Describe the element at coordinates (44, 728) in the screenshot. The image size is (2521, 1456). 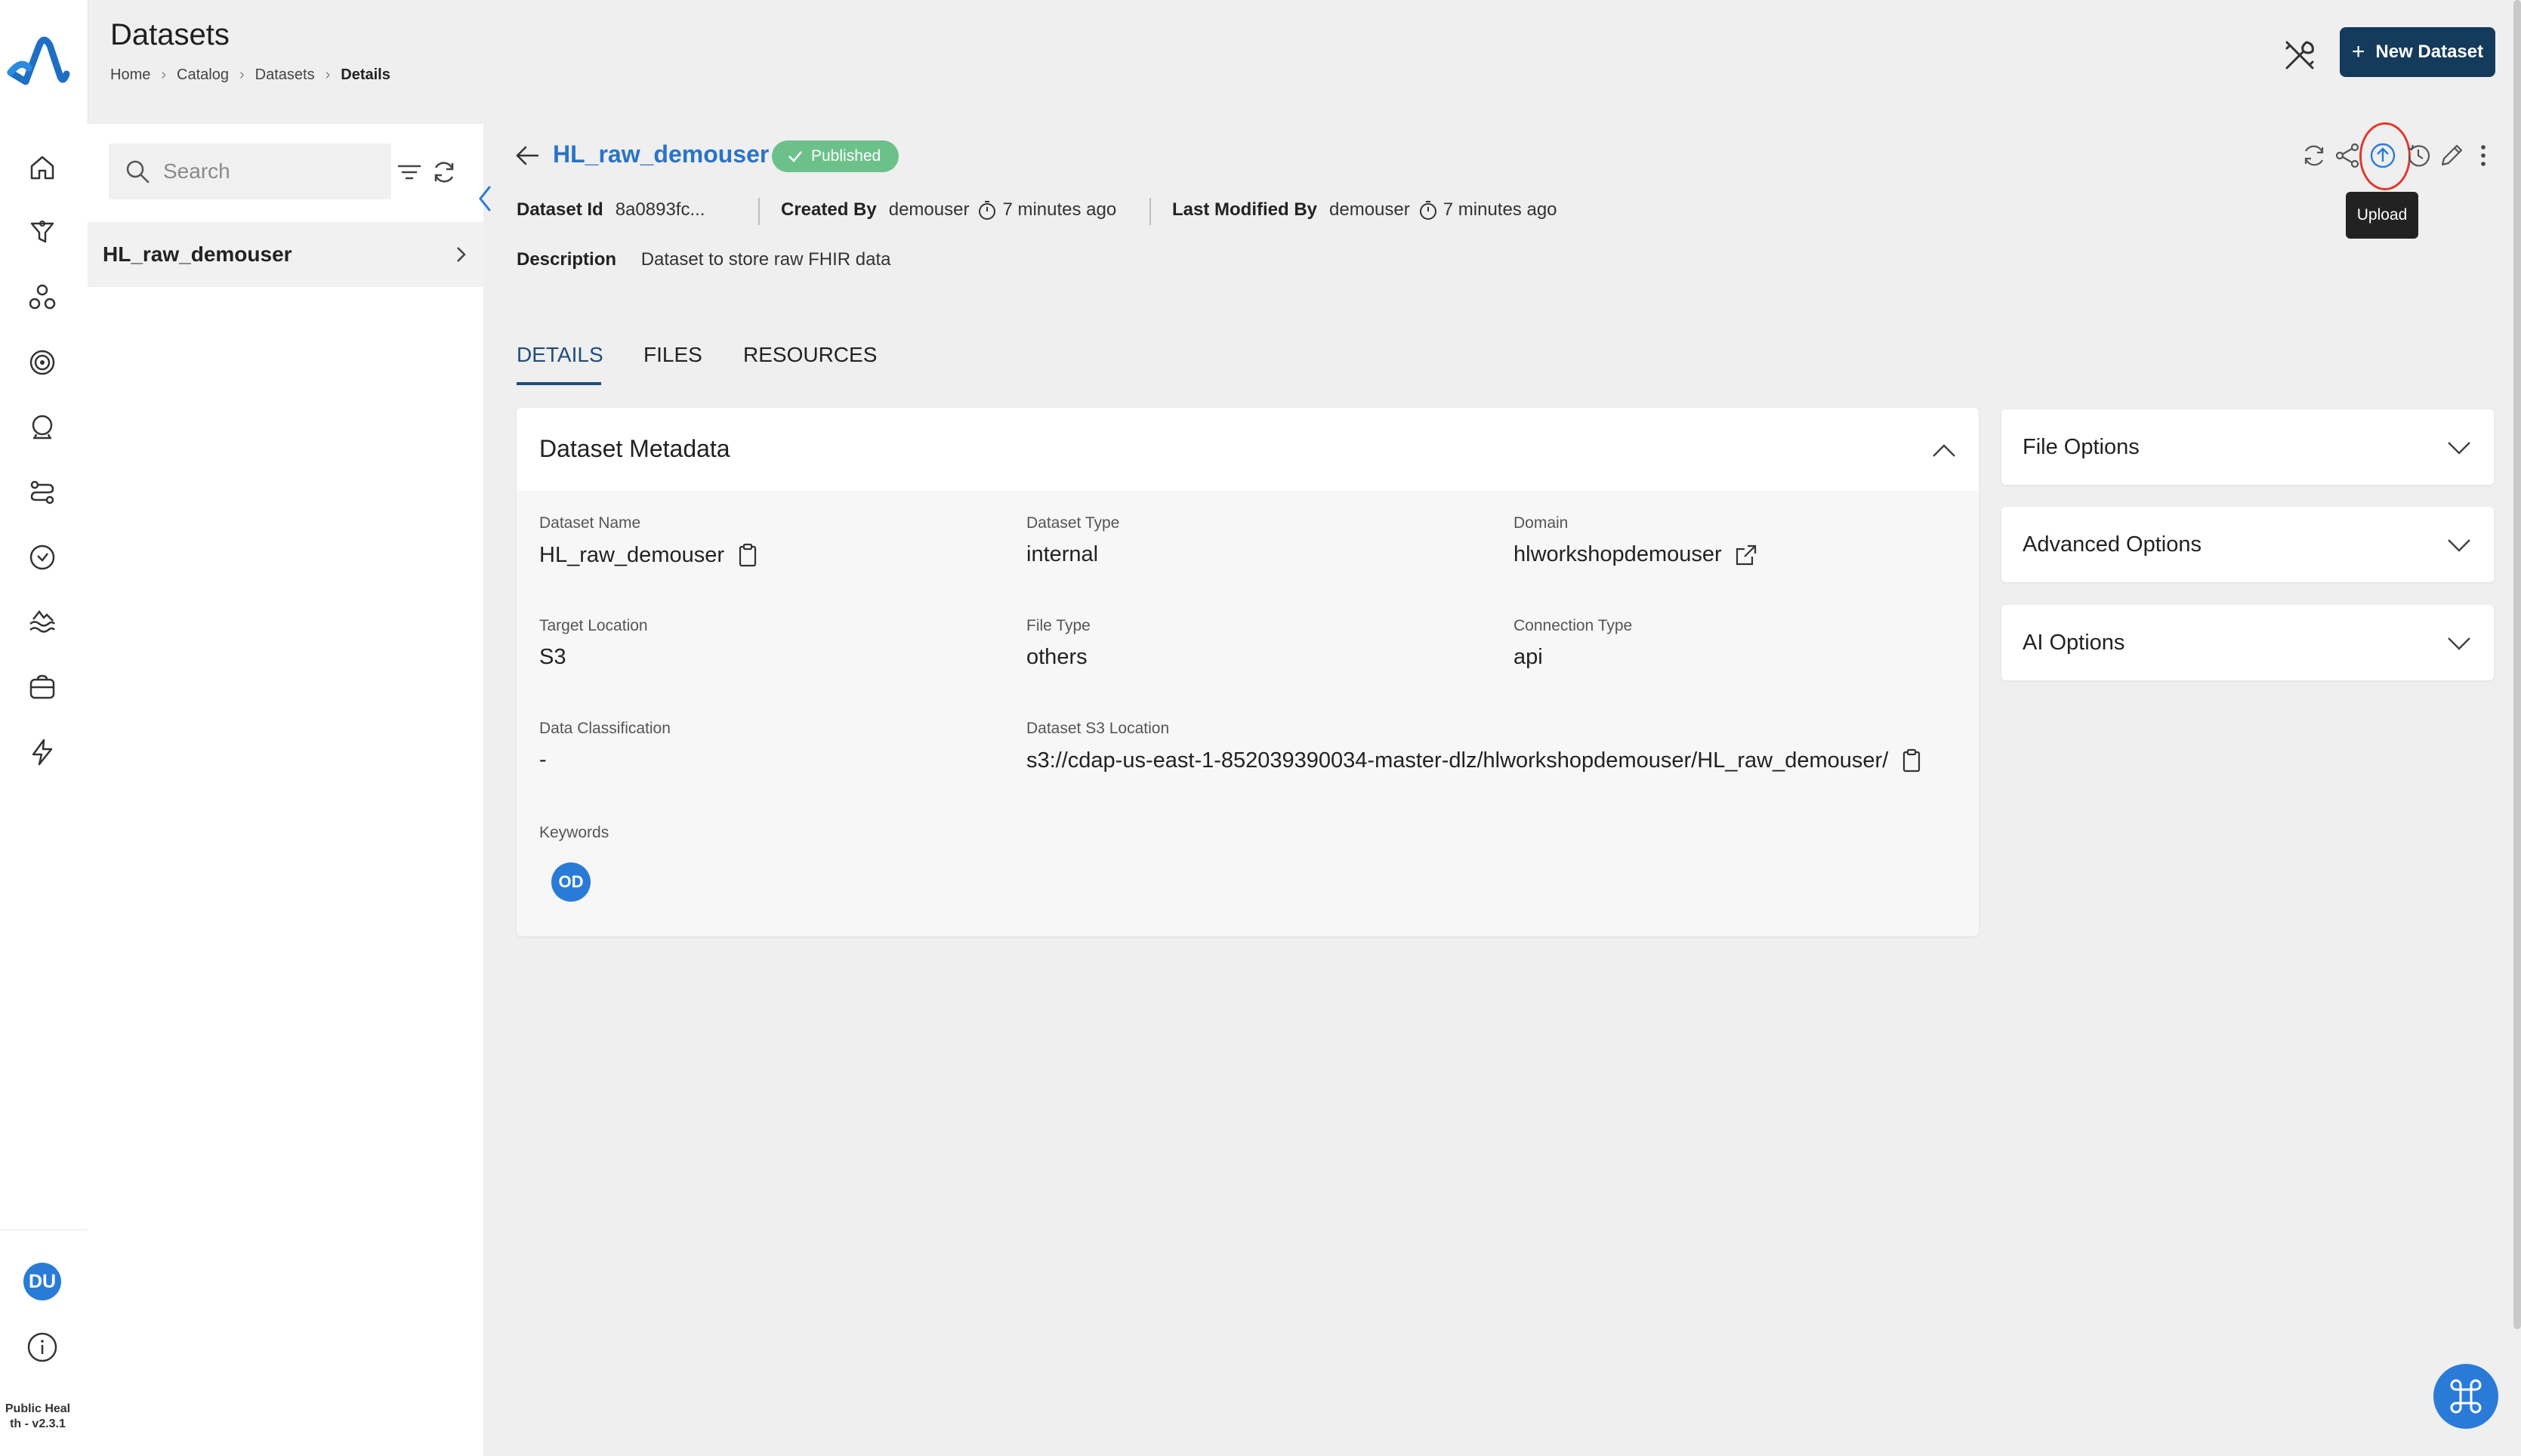
I see `left-rail: DU Public Heal th - v2.3.1` at that location.